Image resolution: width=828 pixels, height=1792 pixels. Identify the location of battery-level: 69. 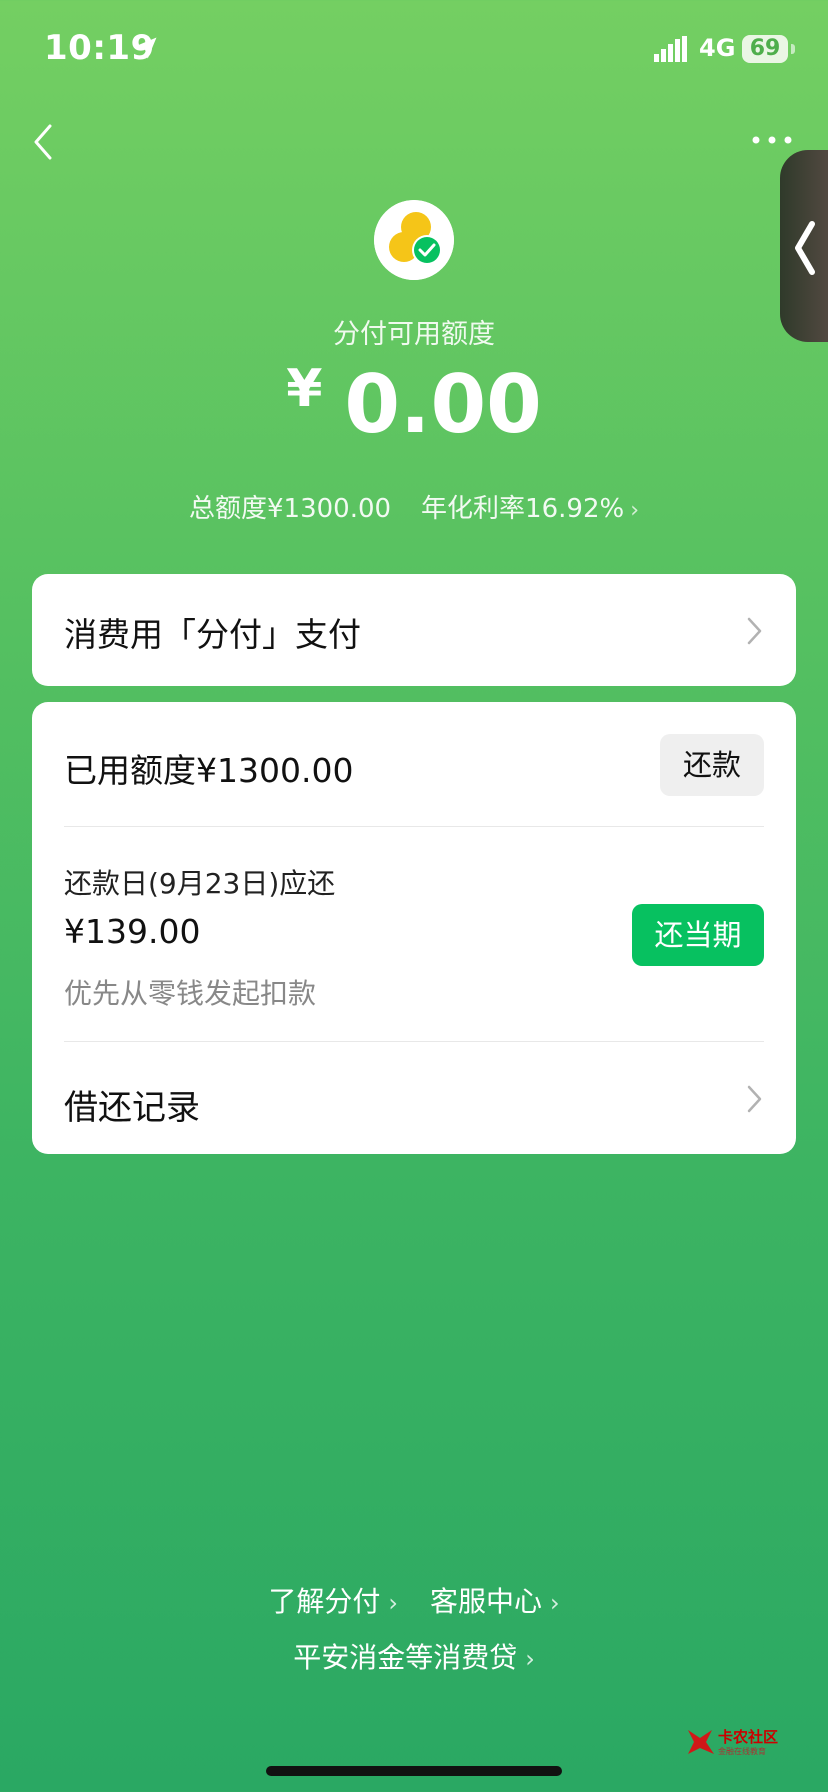
(765, 49).